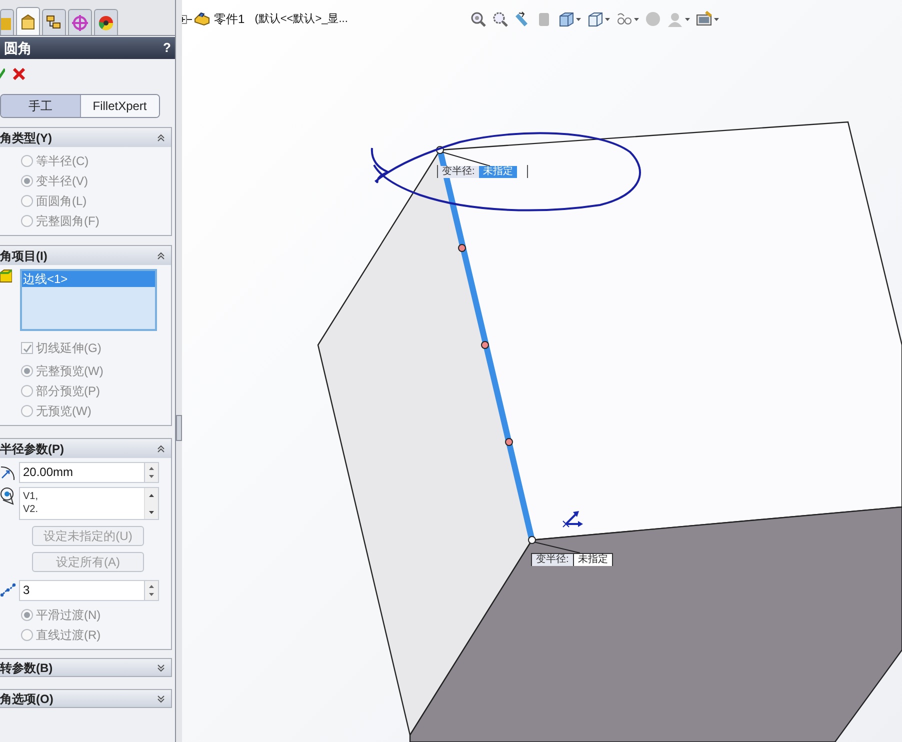  I want to click on section-title: 角项目(I), so click(24, 256).